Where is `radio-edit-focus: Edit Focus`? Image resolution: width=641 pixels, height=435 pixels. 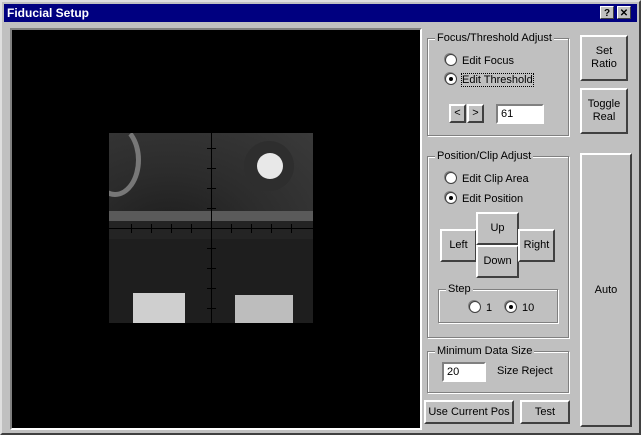 radio-edit-focus: Edit Focus is located at coordinates (479, 60).